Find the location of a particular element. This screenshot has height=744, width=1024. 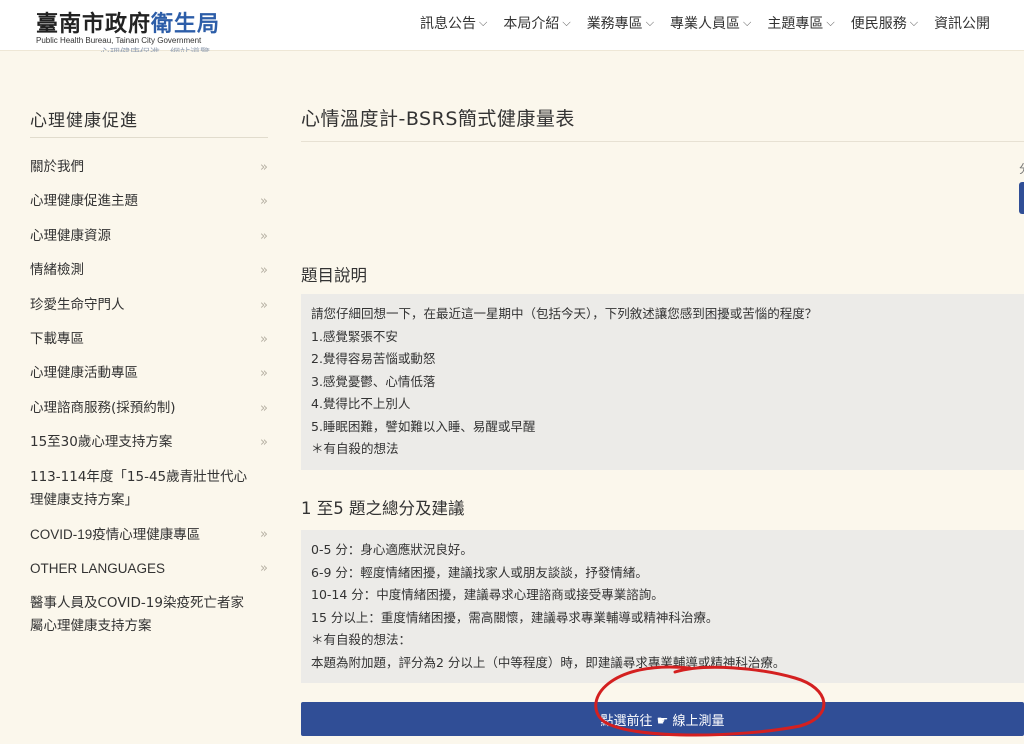

sidebar-item-resources: 心理健康資源 » is located at coordinates (149, 236).